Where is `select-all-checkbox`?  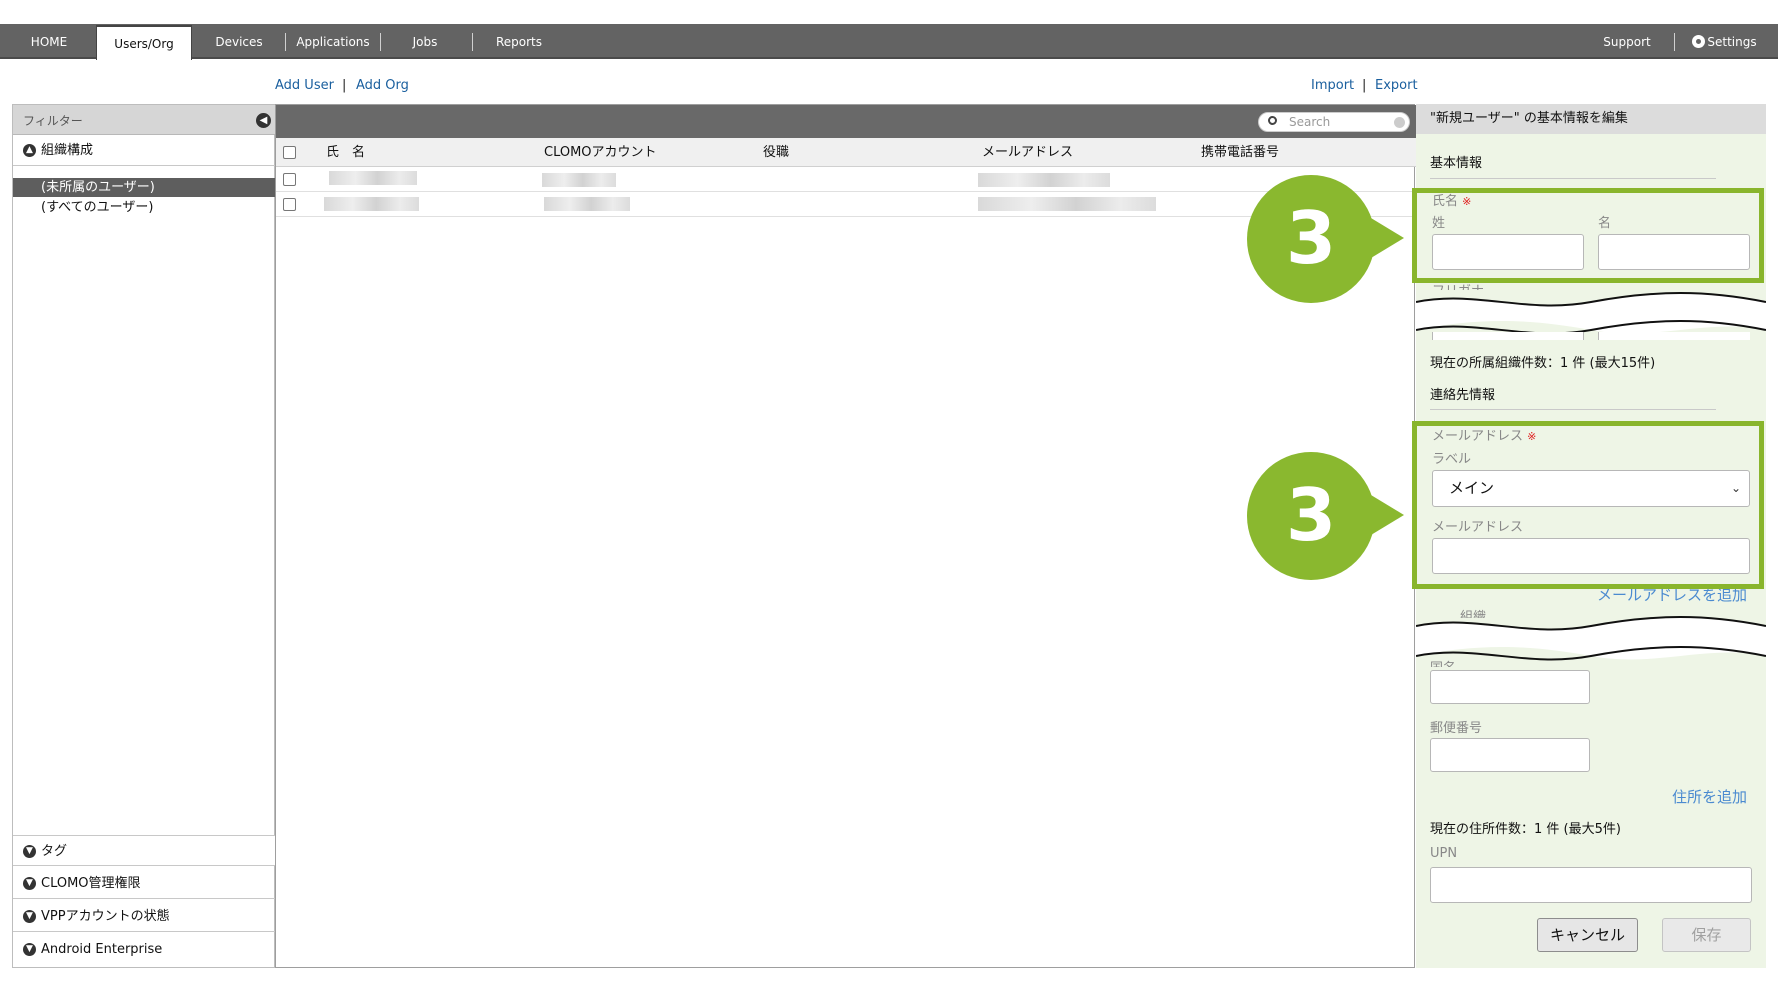
select-all-checkbox is located at coordinates (289, 152).